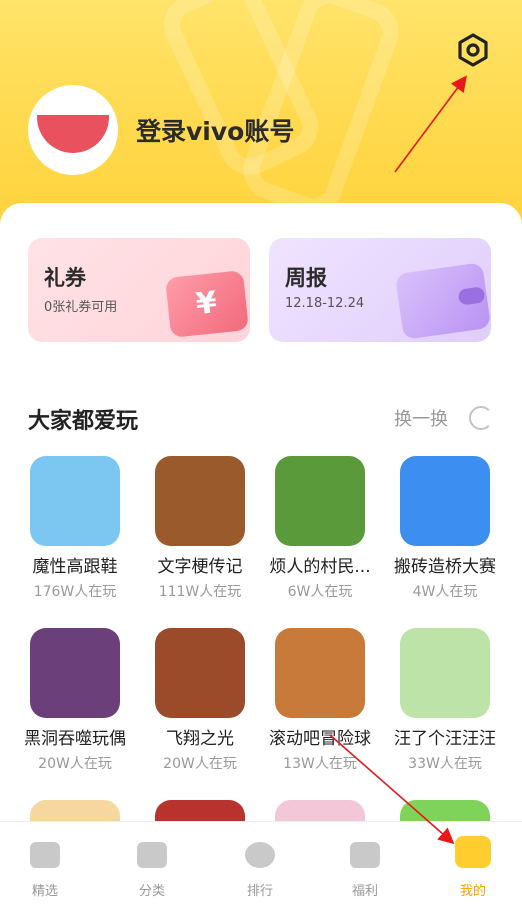 Image resolution: width=522 pixels, height=918 pixels. Describe the element at coordinates (75, 739) in the screenshot. I see `game-name: 黑洞吞噬玩偶` at that location.